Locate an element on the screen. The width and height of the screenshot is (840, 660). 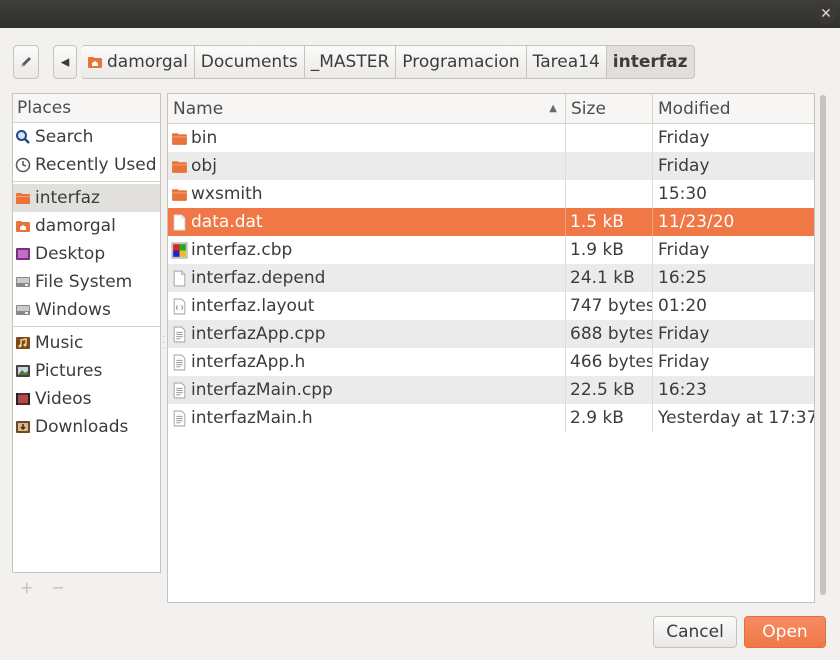
sidebar-item-file-system: File System is located at coordinates (86, 282).